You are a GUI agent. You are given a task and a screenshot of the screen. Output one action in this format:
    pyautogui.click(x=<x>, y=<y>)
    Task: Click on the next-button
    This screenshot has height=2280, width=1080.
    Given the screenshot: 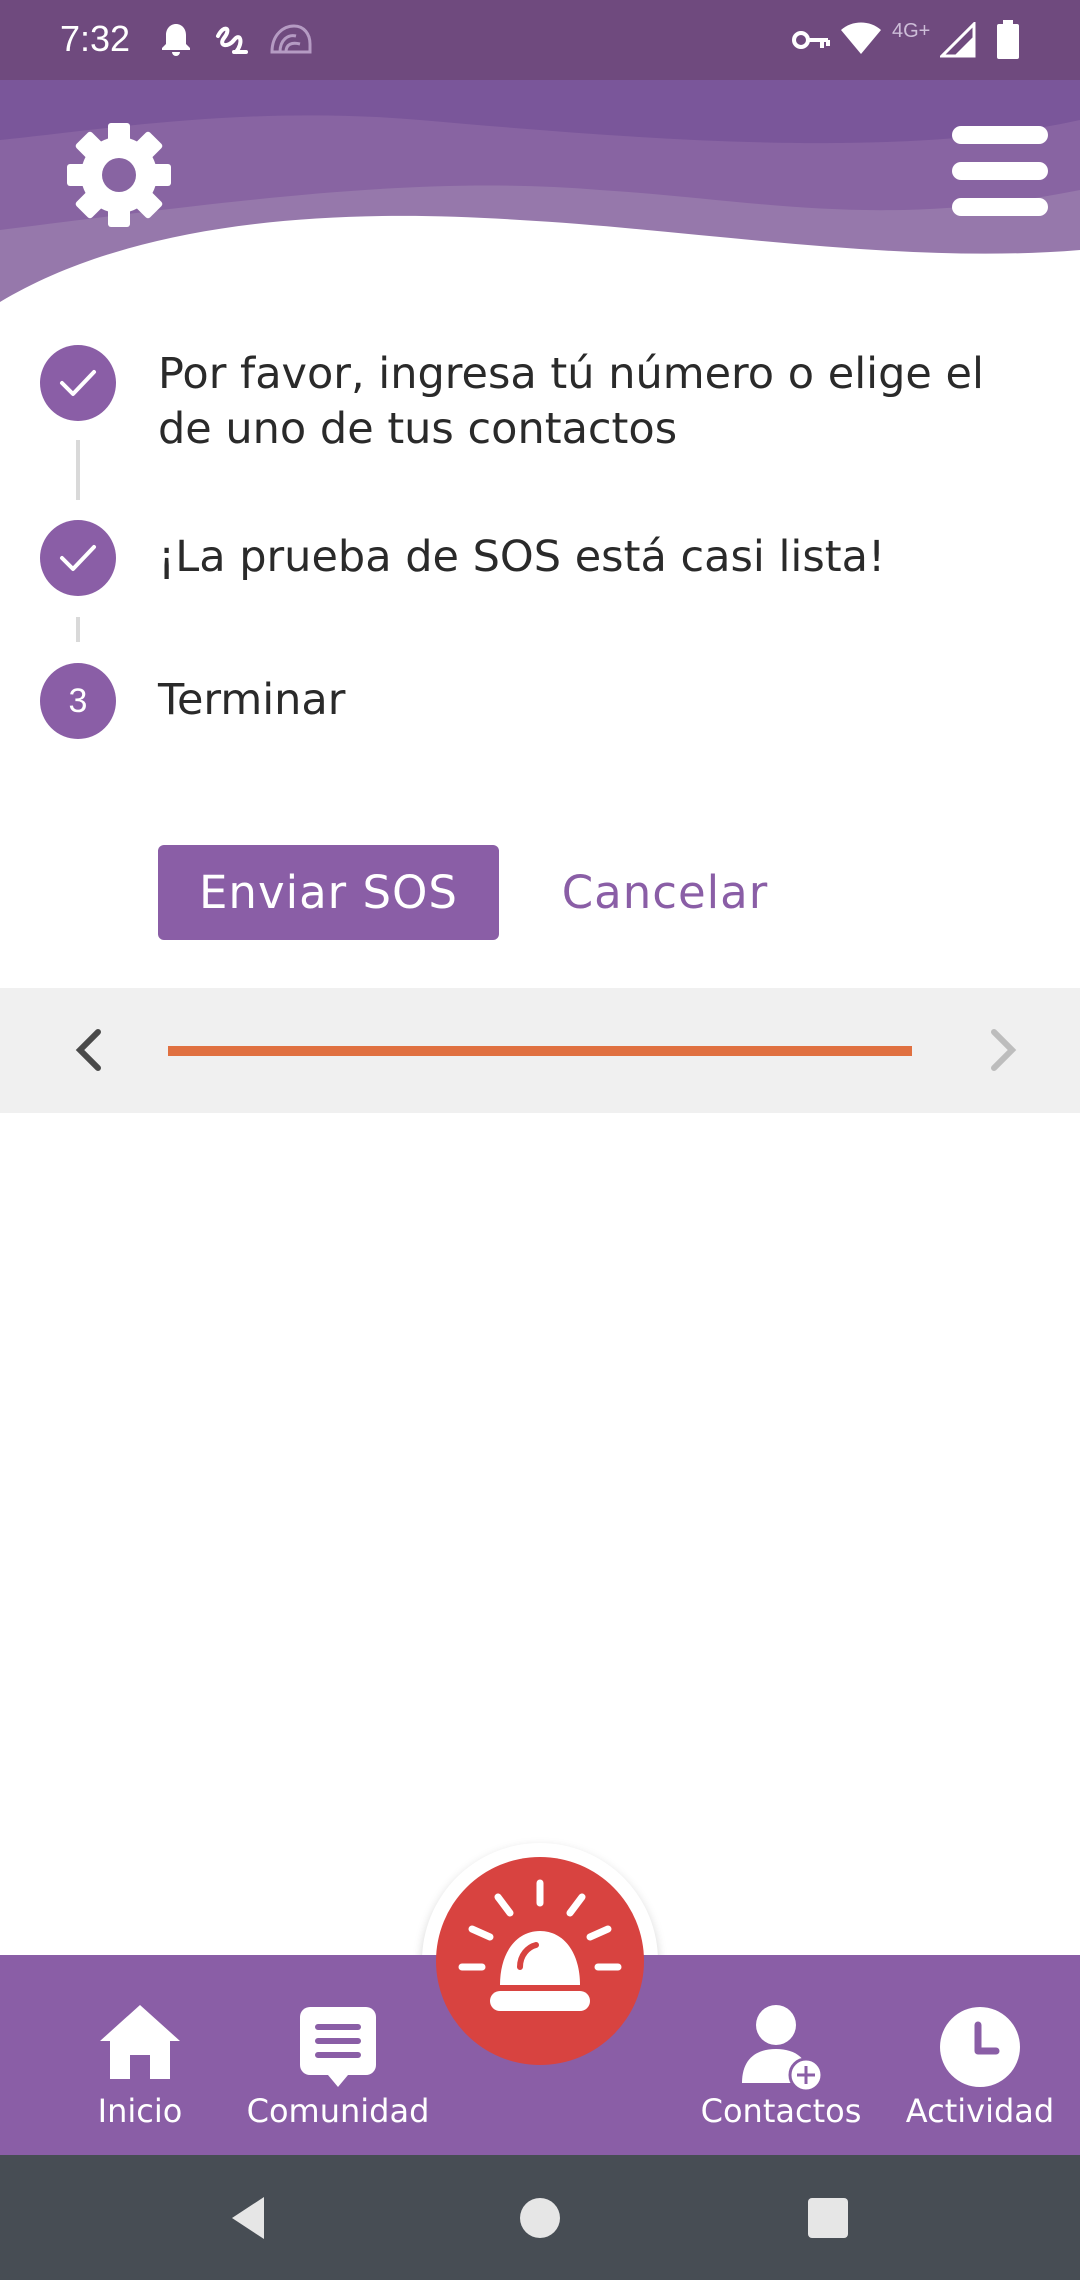 What is the action you would take?
    pyautogui.click(x=1002, y=1050)
    